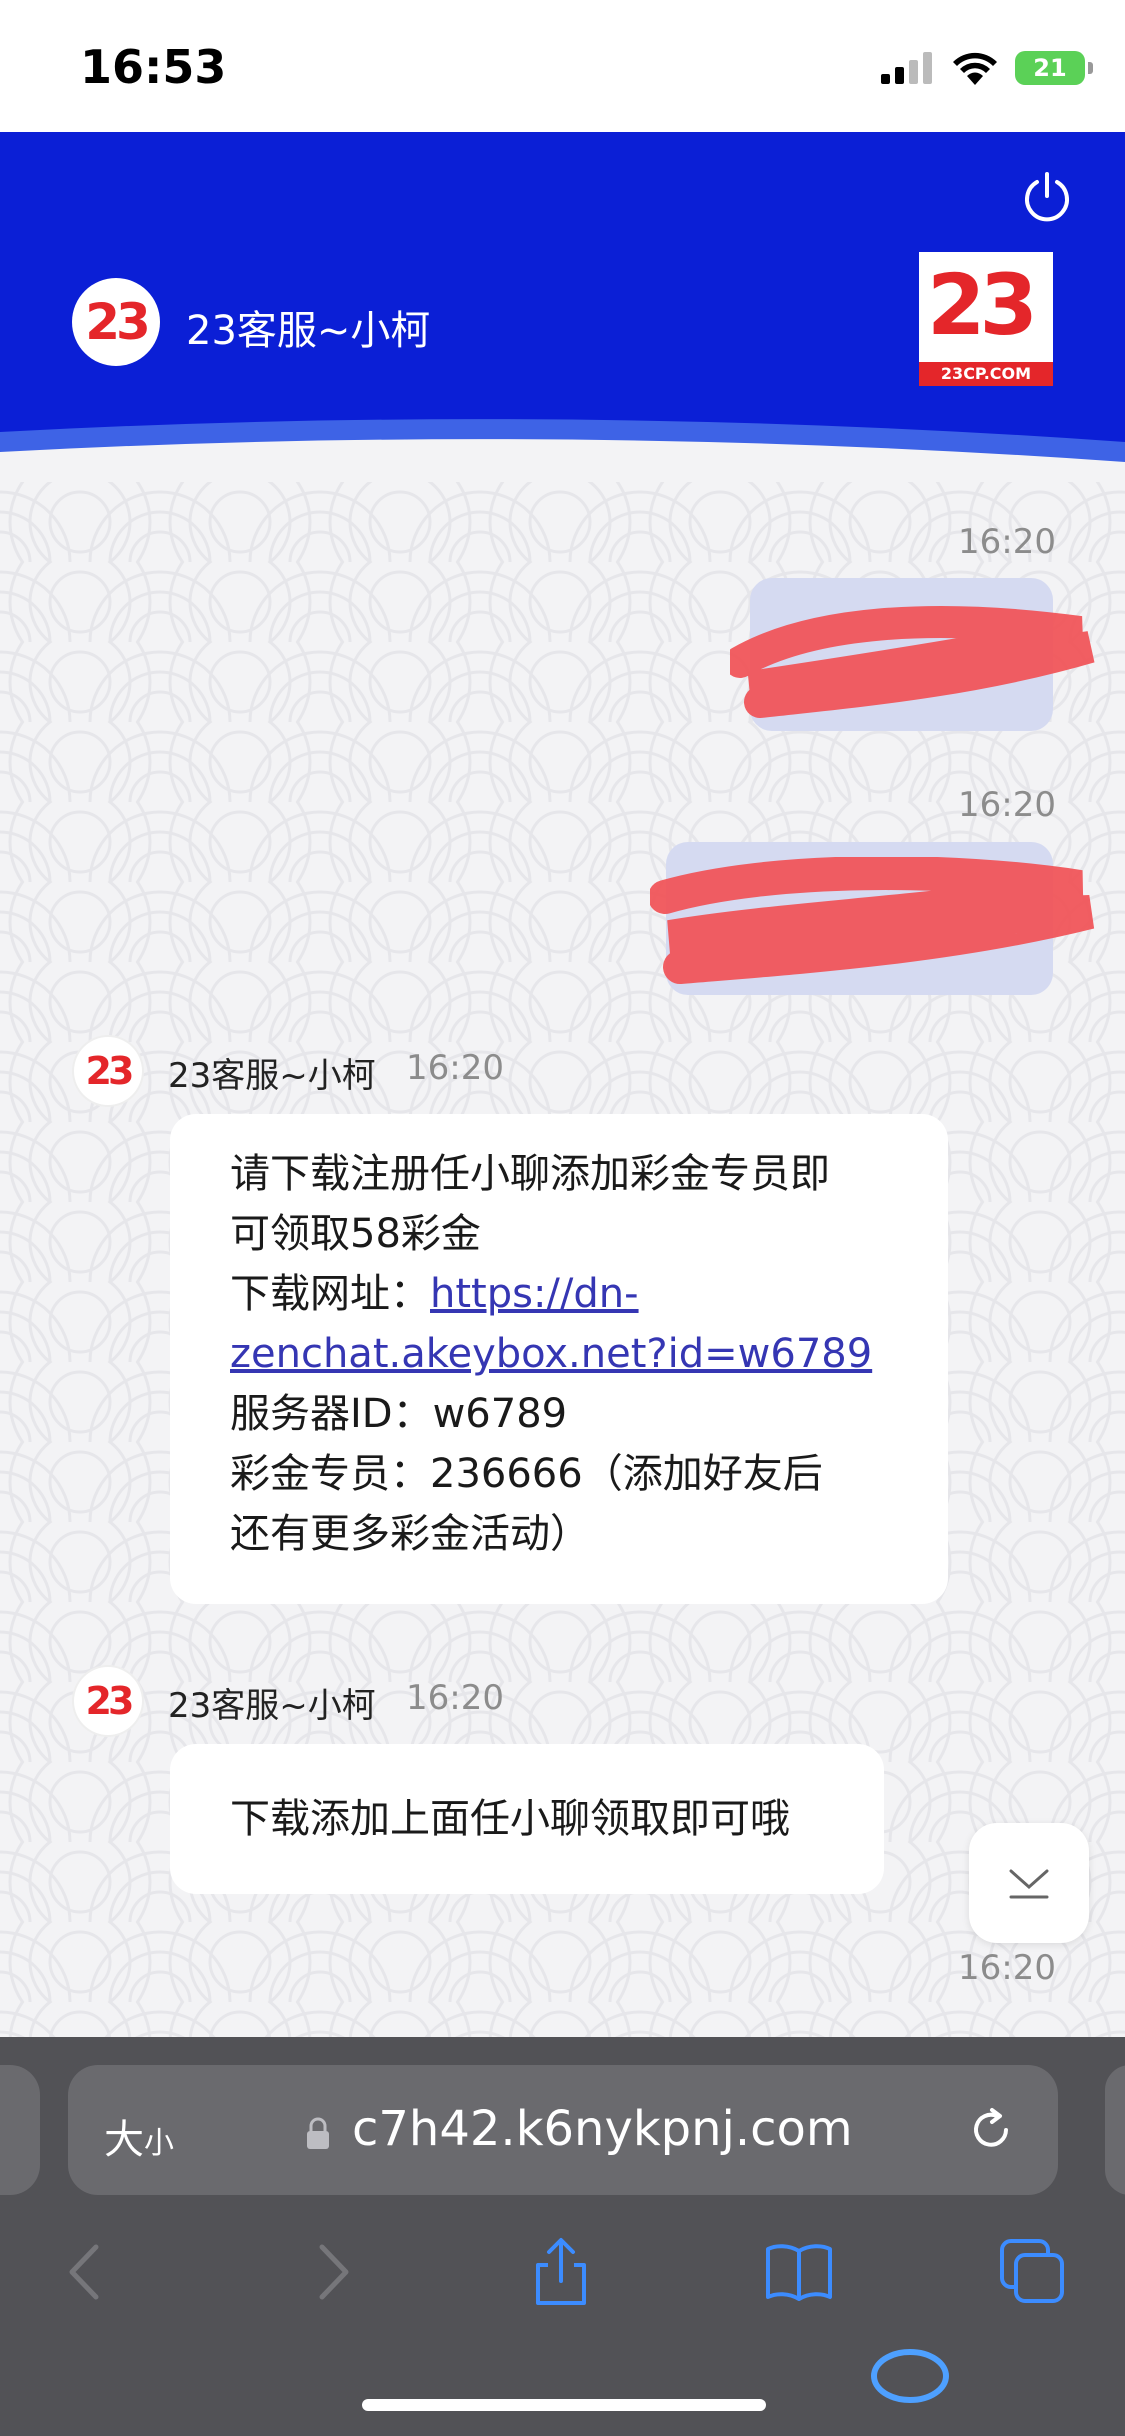  I want to click on incoming-message-bubble: 下载添加上面任小聊领取即可哦, so click(527, 1819).